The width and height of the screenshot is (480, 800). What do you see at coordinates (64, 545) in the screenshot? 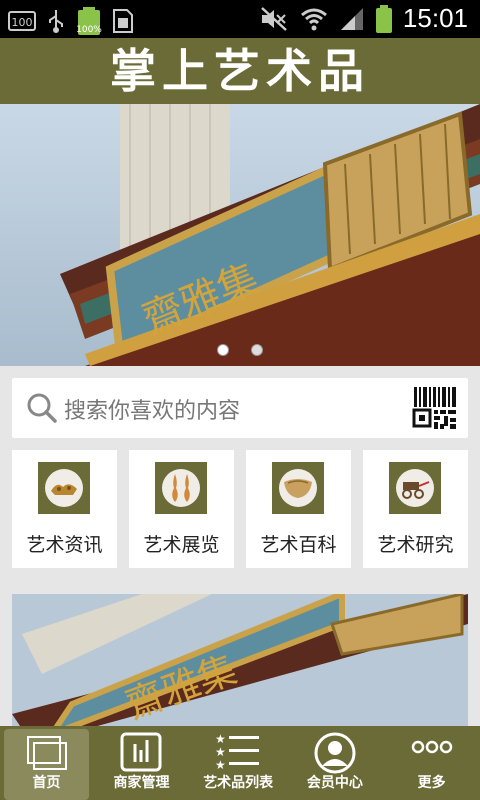
I see `category-label: 艺术资讯` at bounding box center [64, 545].